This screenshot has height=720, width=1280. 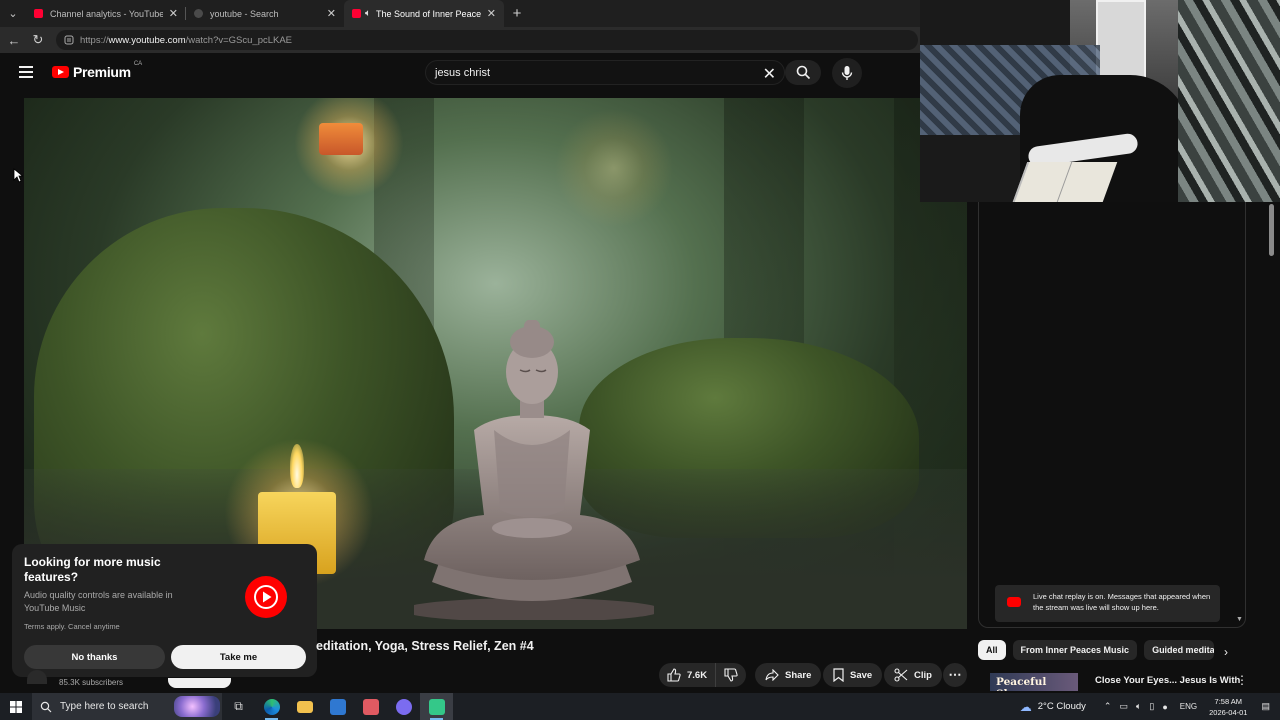 What do you see at coordinates (37, 677) in the screenshot?
I see `channel-avatar` at bounding box center [37, 677].